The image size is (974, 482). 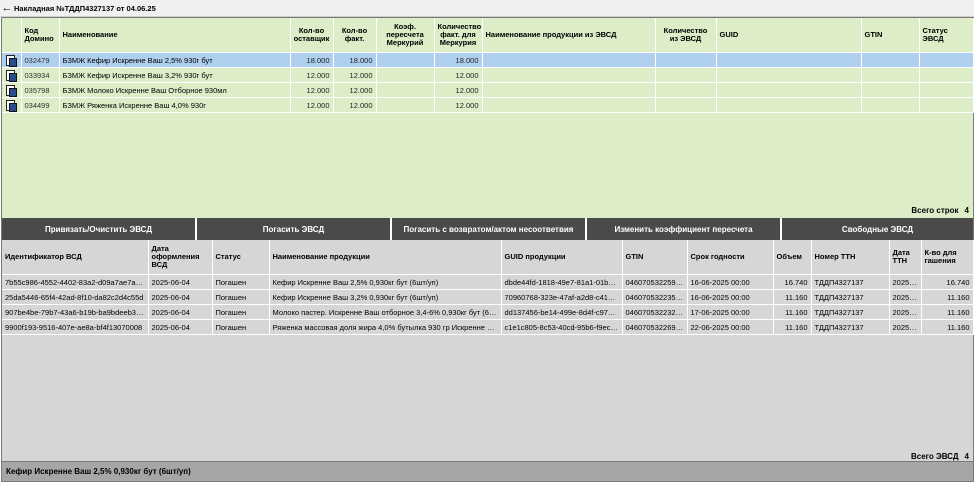 I want to click on back-arrow-icon: ←, so click(x=7, y=8).